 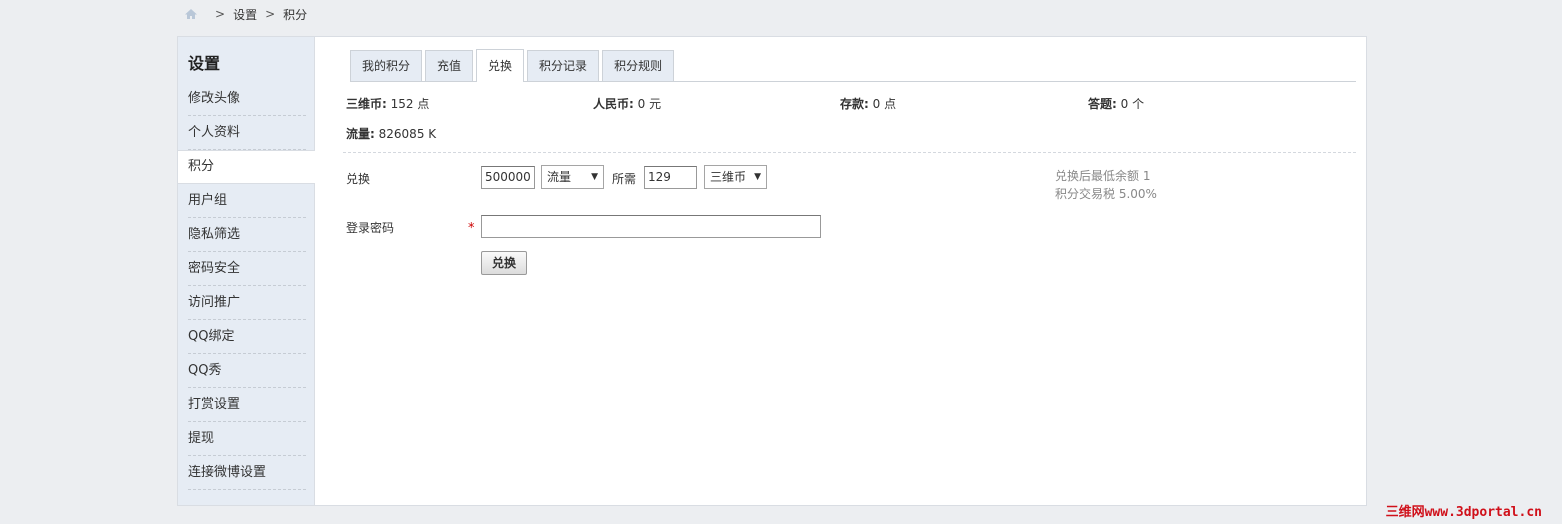 What do you see at coordinates (358, 179) in the screenshot?
I see `exchange-label: 兑换` at bounding box center [358, 179].